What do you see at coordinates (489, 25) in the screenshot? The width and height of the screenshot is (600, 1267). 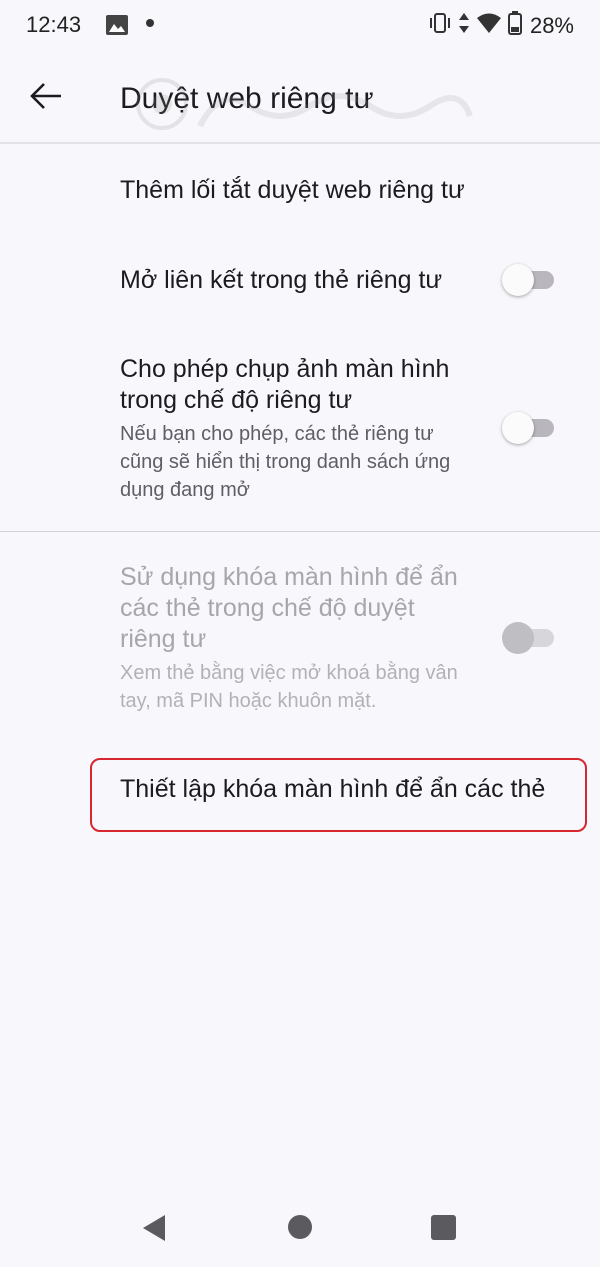 I see `wifi-icon` at bounding box center [489, 25].